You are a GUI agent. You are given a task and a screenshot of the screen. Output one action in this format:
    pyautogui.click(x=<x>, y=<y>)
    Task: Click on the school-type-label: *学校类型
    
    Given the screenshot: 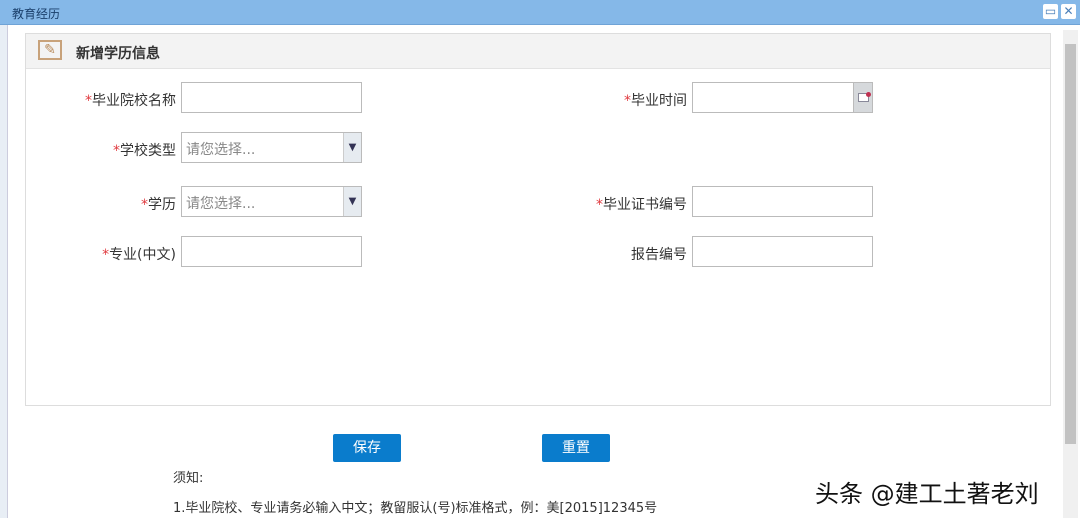 What is the action you would take?
    pyautogui.click(x=144, y=151)
    